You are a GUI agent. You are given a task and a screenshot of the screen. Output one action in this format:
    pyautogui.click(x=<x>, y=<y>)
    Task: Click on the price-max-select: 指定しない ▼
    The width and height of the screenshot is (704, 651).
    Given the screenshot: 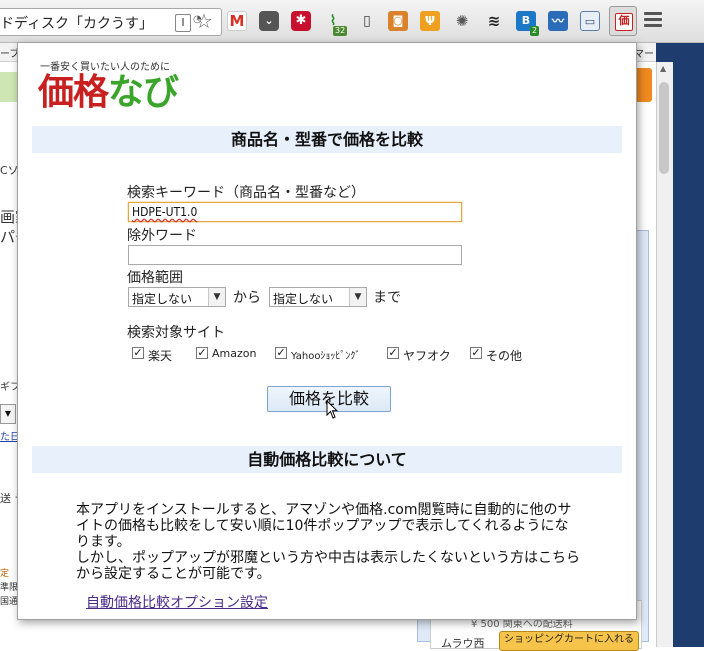 What is the action you would take?
    pyautogui.click(x=318, y=297)
    